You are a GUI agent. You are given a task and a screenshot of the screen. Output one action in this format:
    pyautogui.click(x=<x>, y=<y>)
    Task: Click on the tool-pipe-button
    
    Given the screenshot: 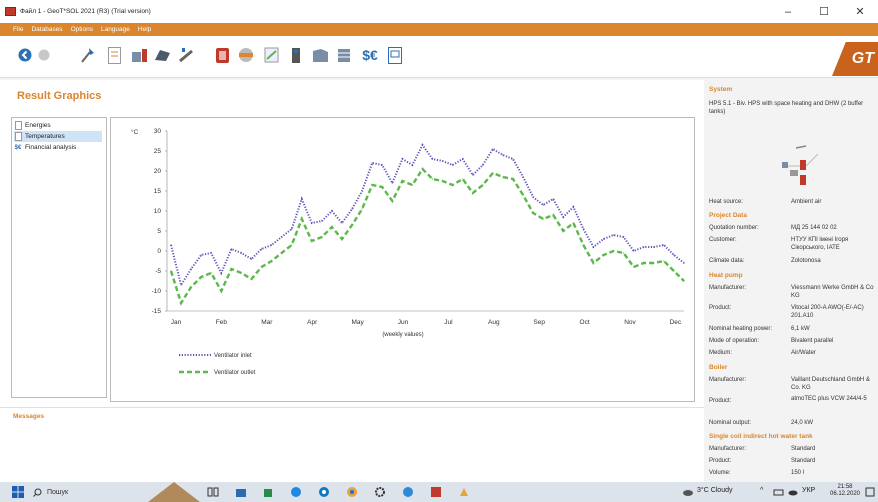 What is the action you would take?
    pyautogui.click(x=271, y=55)
    